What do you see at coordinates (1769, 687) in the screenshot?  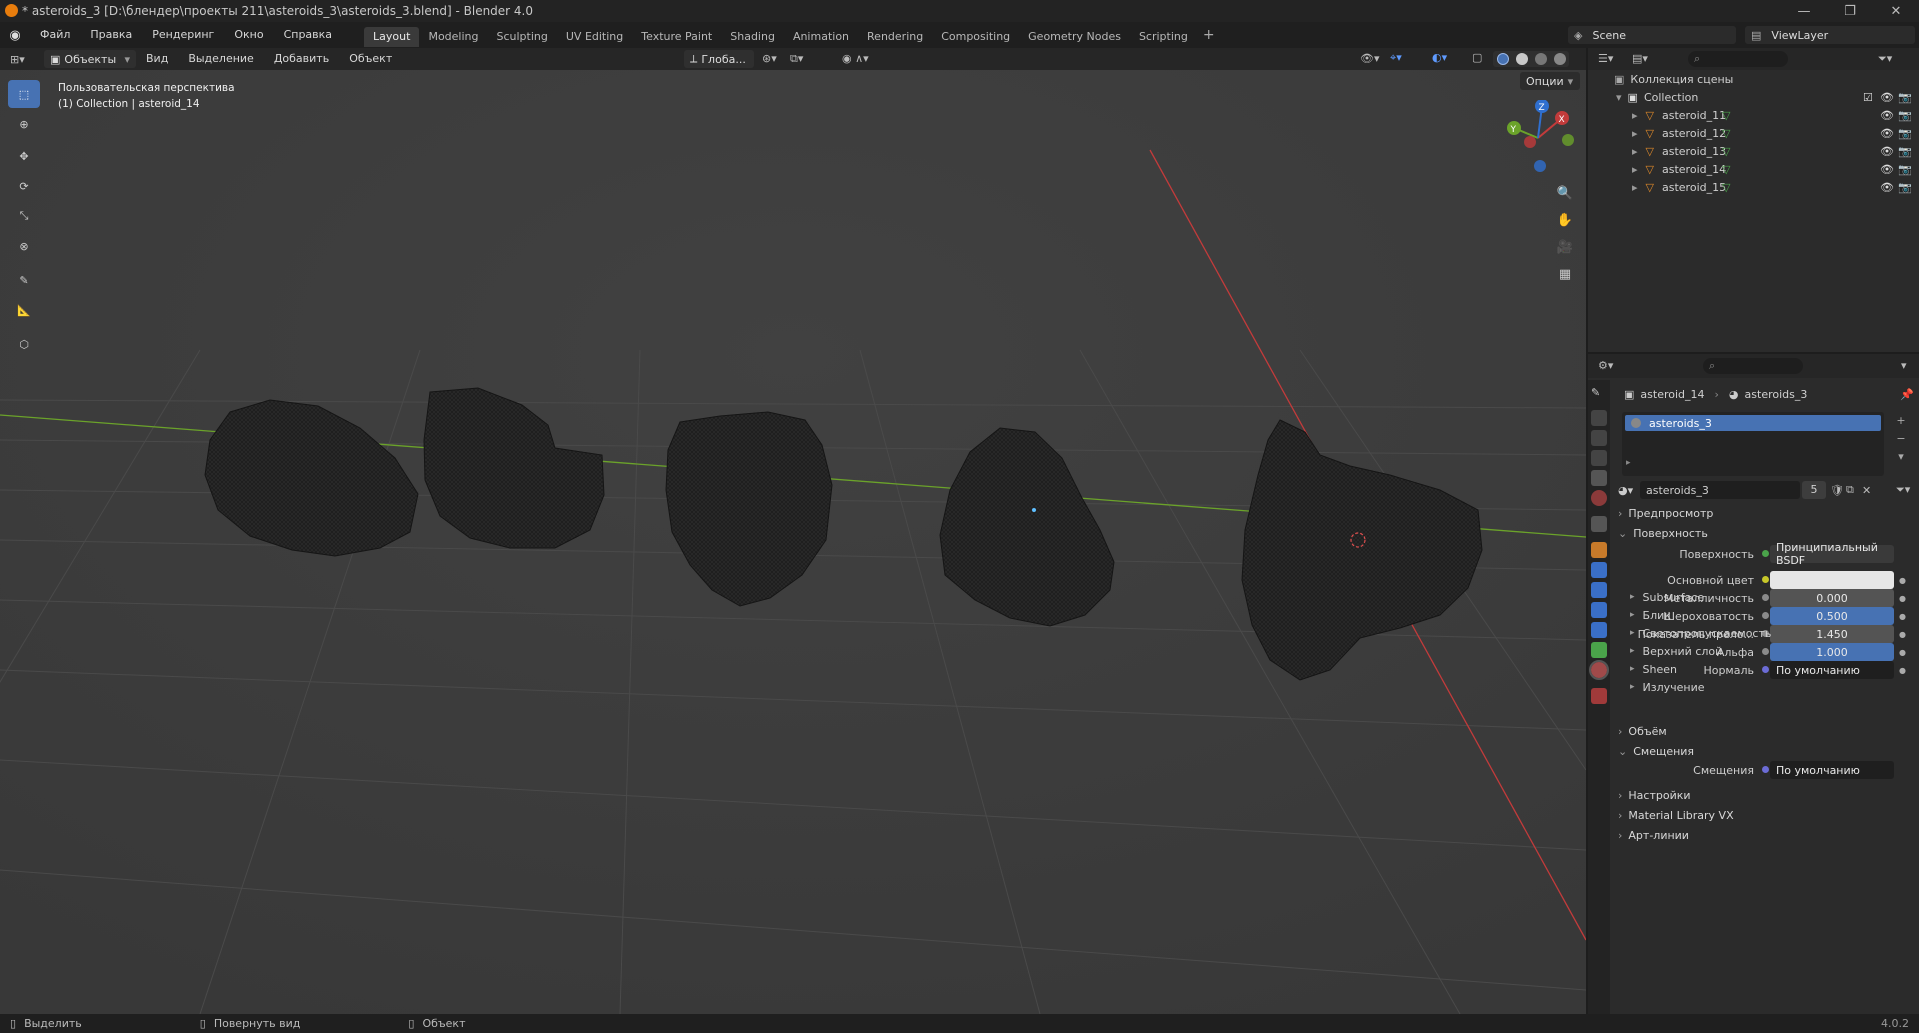 I see `subpanel-item: ▸ Излучение` at bounding box center [1769, 687].